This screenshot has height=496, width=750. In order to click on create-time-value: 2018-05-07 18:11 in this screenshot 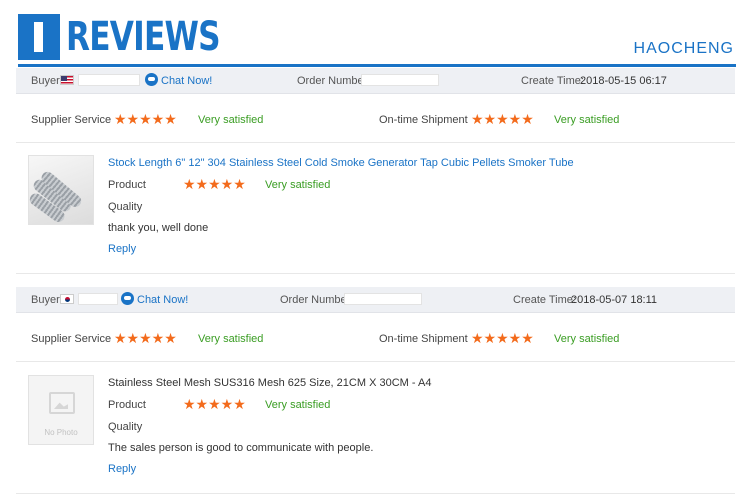, I will do `click(614, 300)`.